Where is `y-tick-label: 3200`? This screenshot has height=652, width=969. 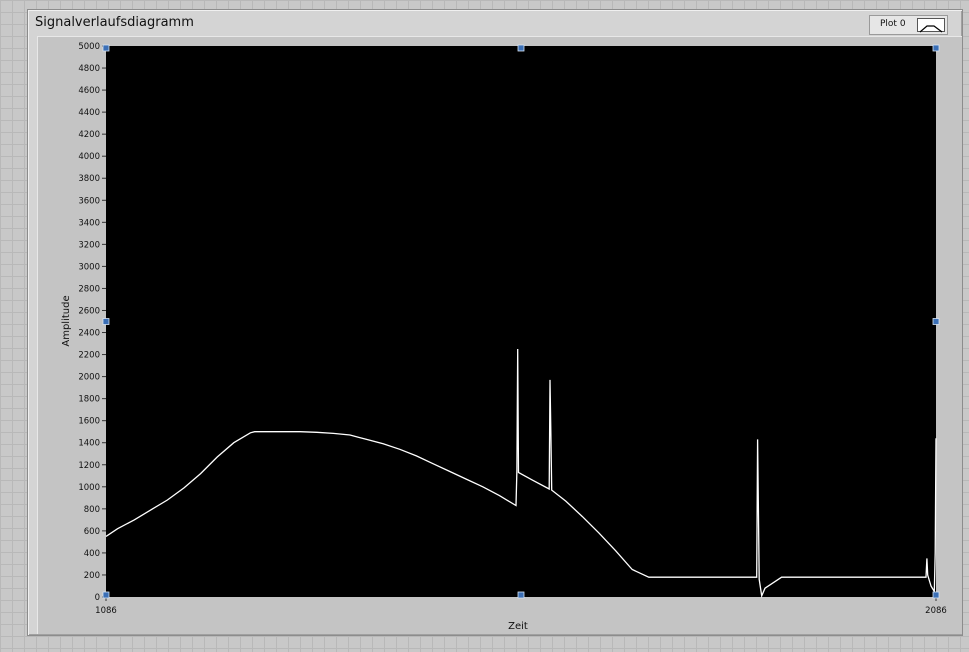
y-tick-label: 3200 is located at coordinates (89, 245).